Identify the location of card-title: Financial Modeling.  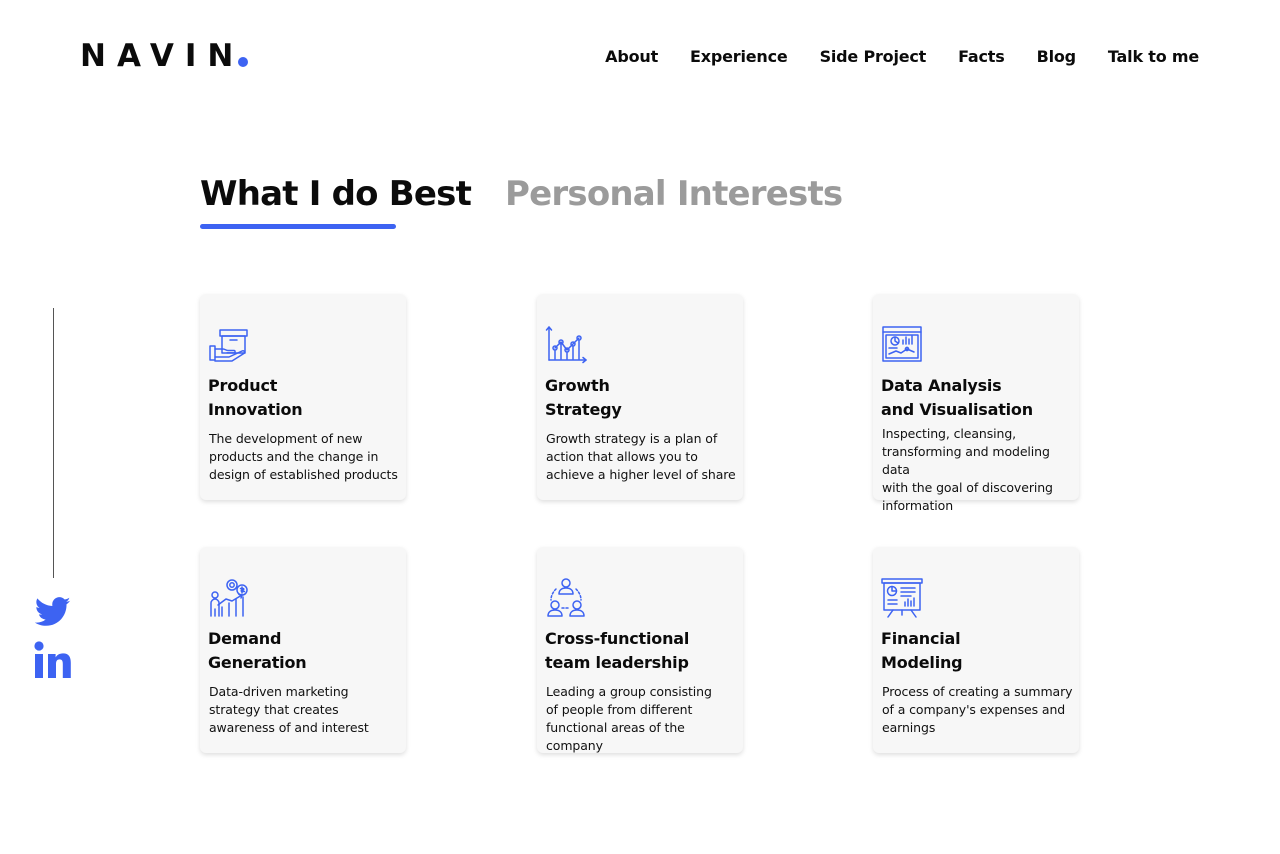
(922, 650).